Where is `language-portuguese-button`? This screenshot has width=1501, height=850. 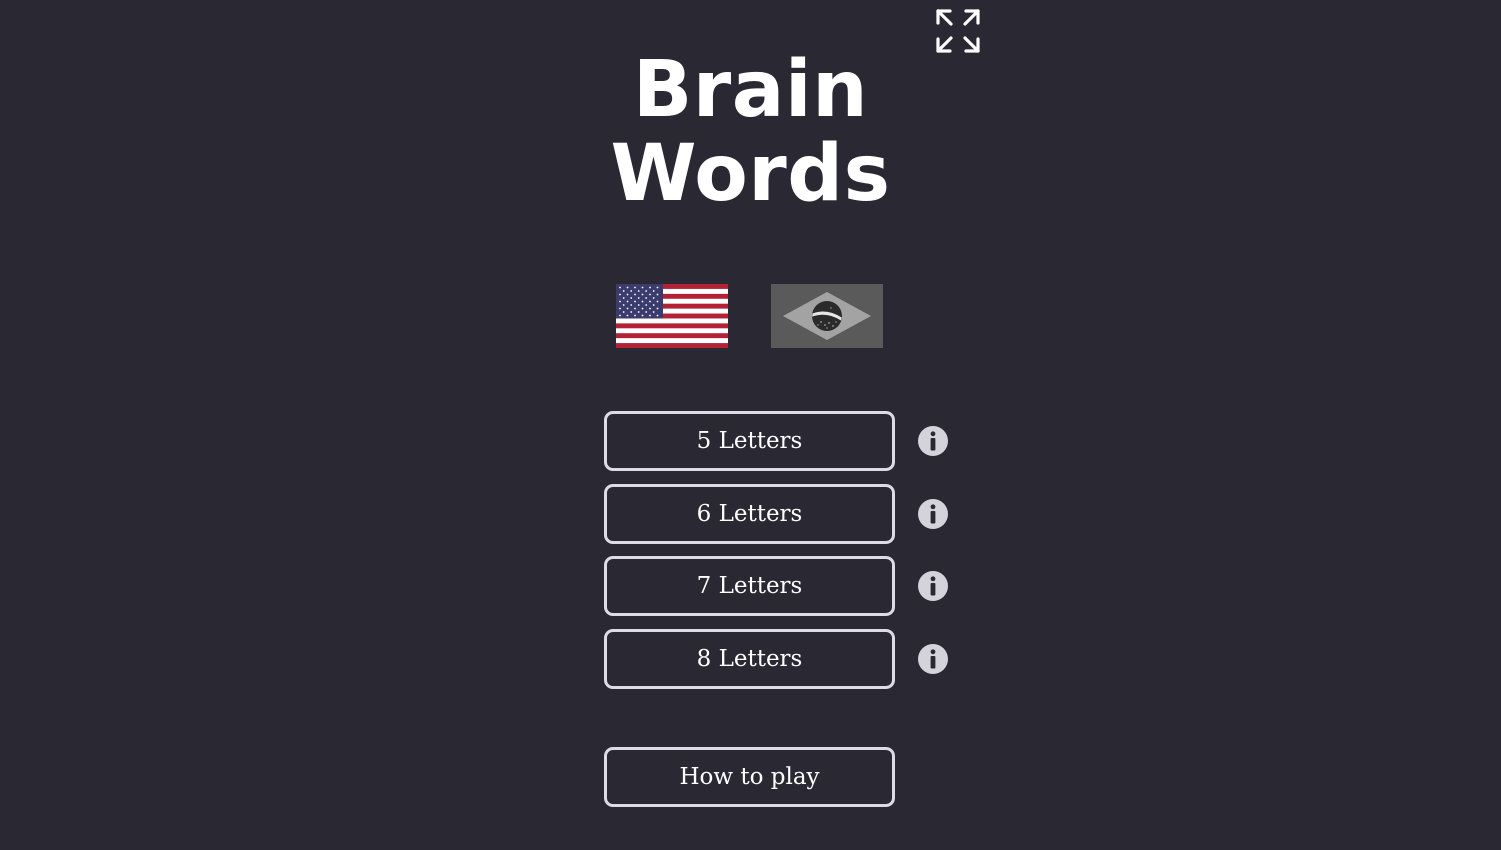 language-portuguese-button is located at coordinates (827, 316).